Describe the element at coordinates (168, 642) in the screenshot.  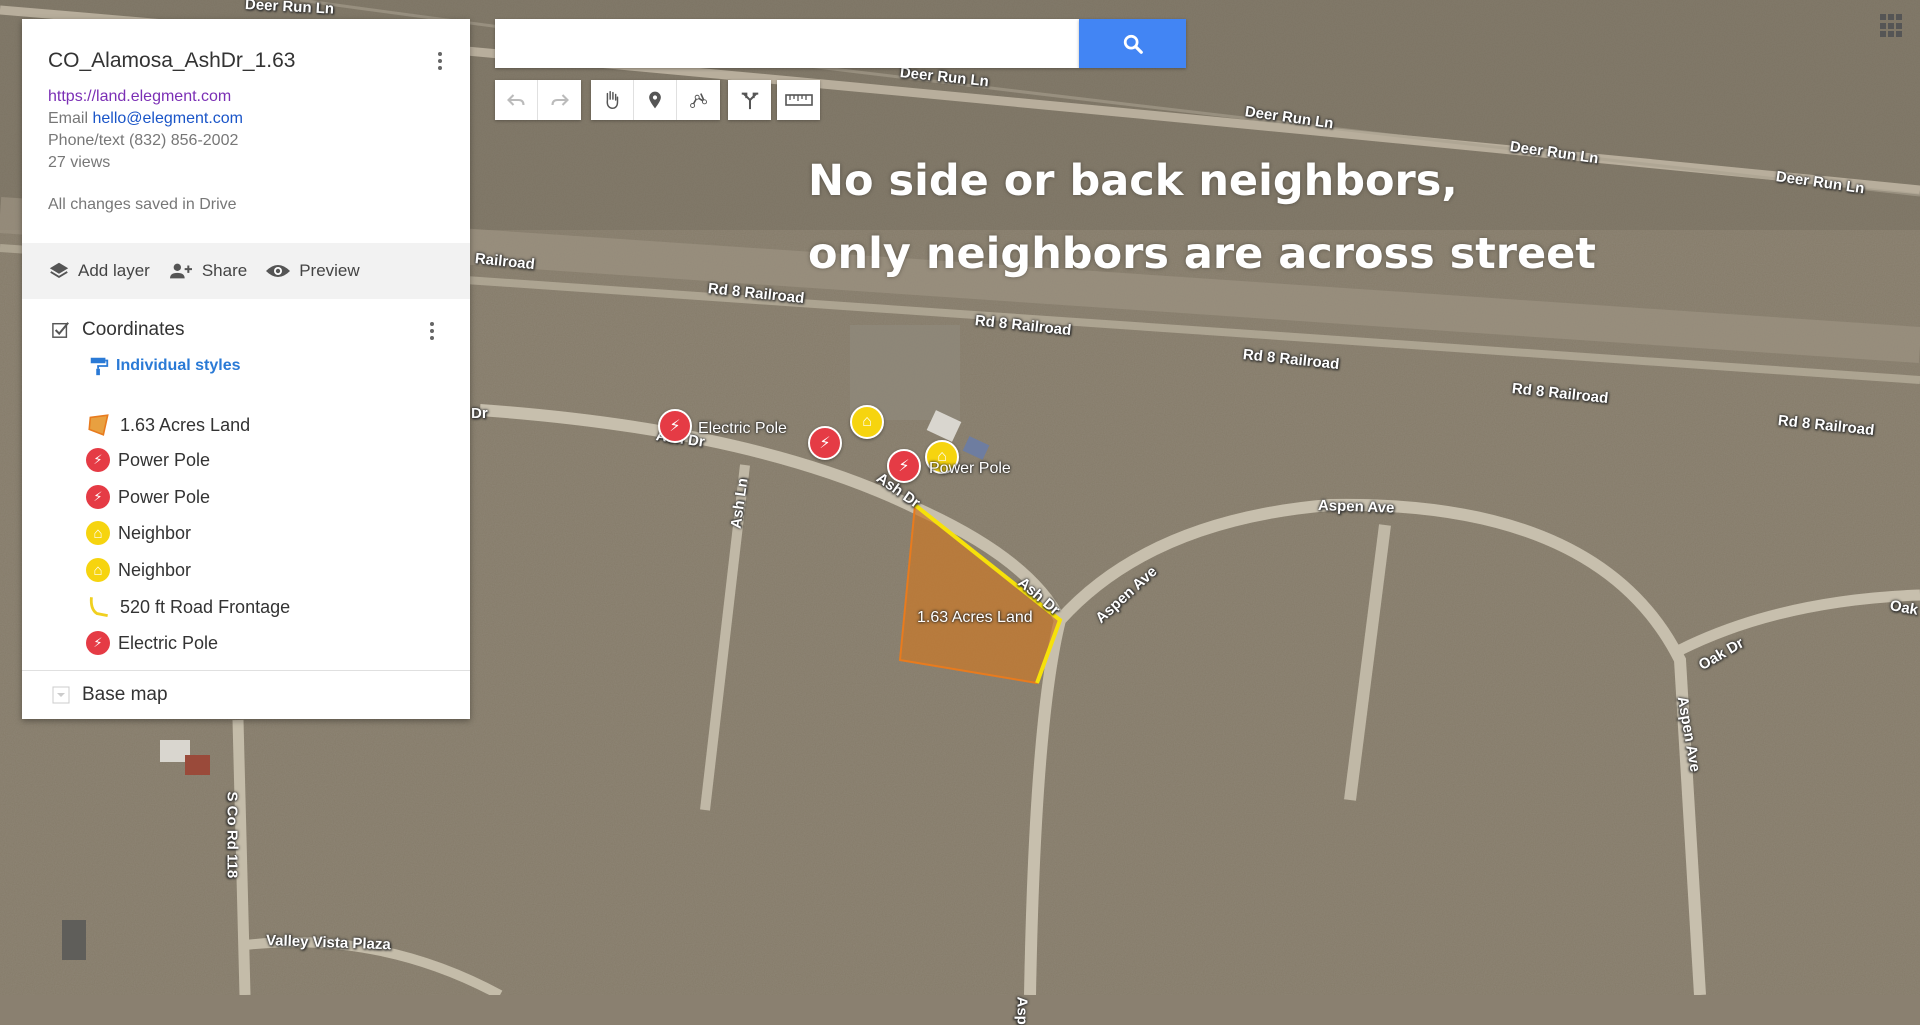
I see `feature-label: Electric Pole` at that location.